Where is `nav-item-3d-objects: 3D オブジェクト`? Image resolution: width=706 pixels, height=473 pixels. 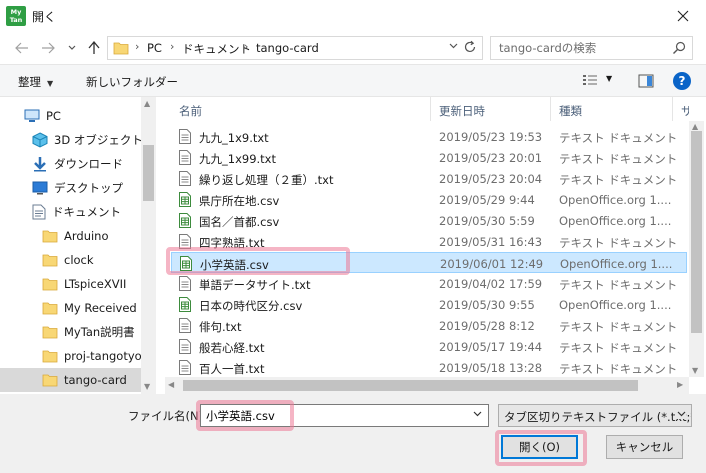 nav-item-3d-objects: 3D オブジェクト is located at coordinates (70, 140).